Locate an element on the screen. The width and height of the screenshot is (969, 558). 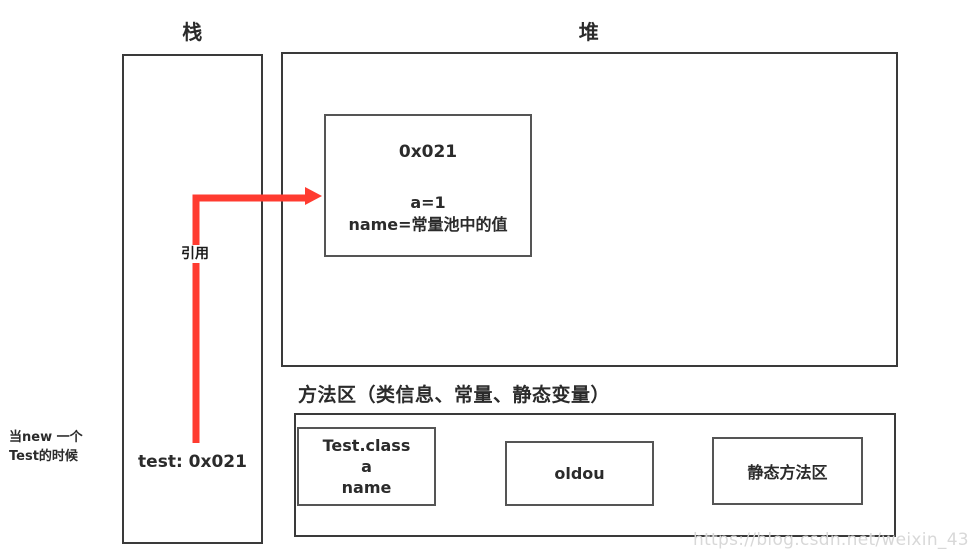
constant-box-label: oldou is located at coordinates (579, 473).